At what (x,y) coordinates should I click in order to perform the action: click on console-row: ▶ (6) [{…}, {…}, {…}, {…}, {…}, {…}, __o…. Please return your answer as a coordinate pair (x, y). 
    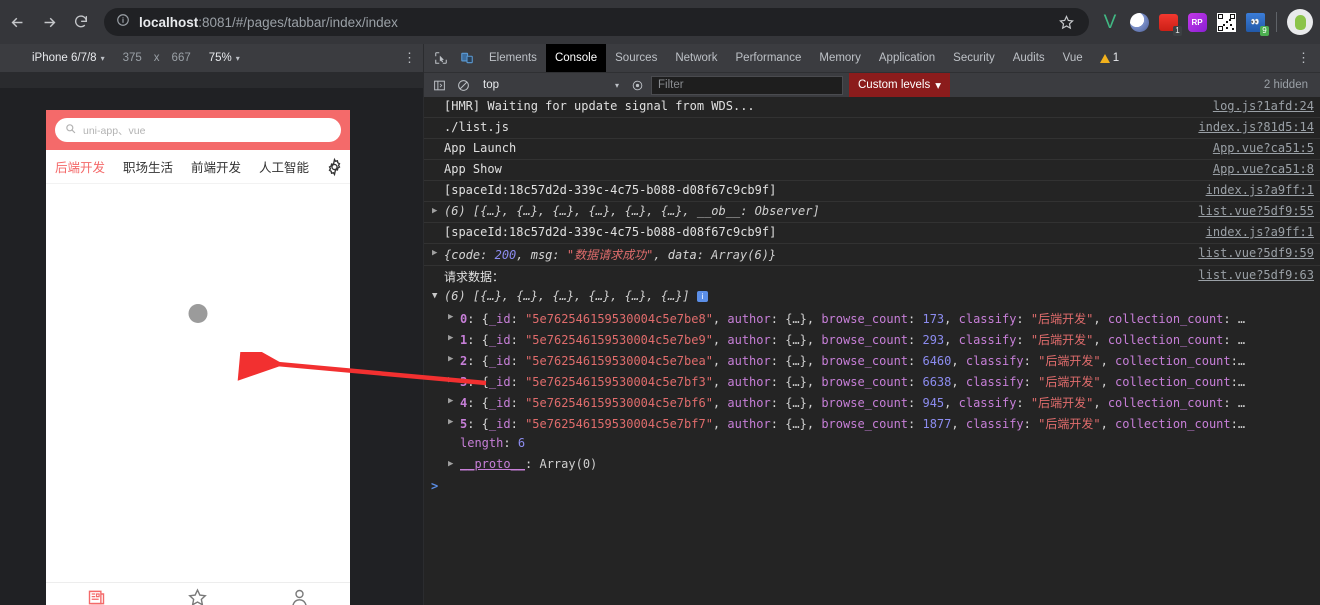
    Looking at the image, I should click on (872, 212).